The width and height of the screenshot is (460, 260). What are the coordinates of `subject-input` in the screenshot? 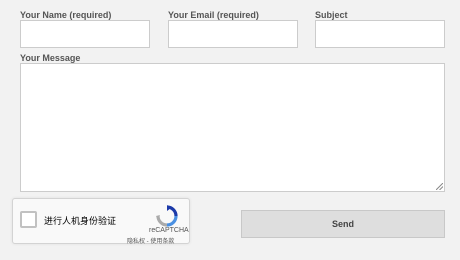 It's located at (380, 34).